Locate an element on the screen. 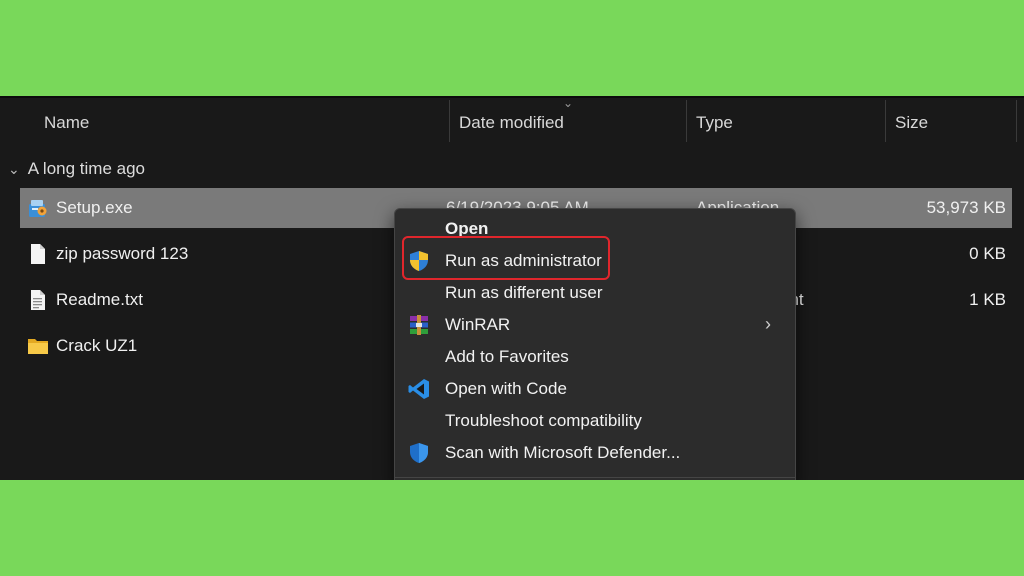 The width and height of the screenshot is (1024, 576). column-header-name: Name is located at coordinates (66, 121).